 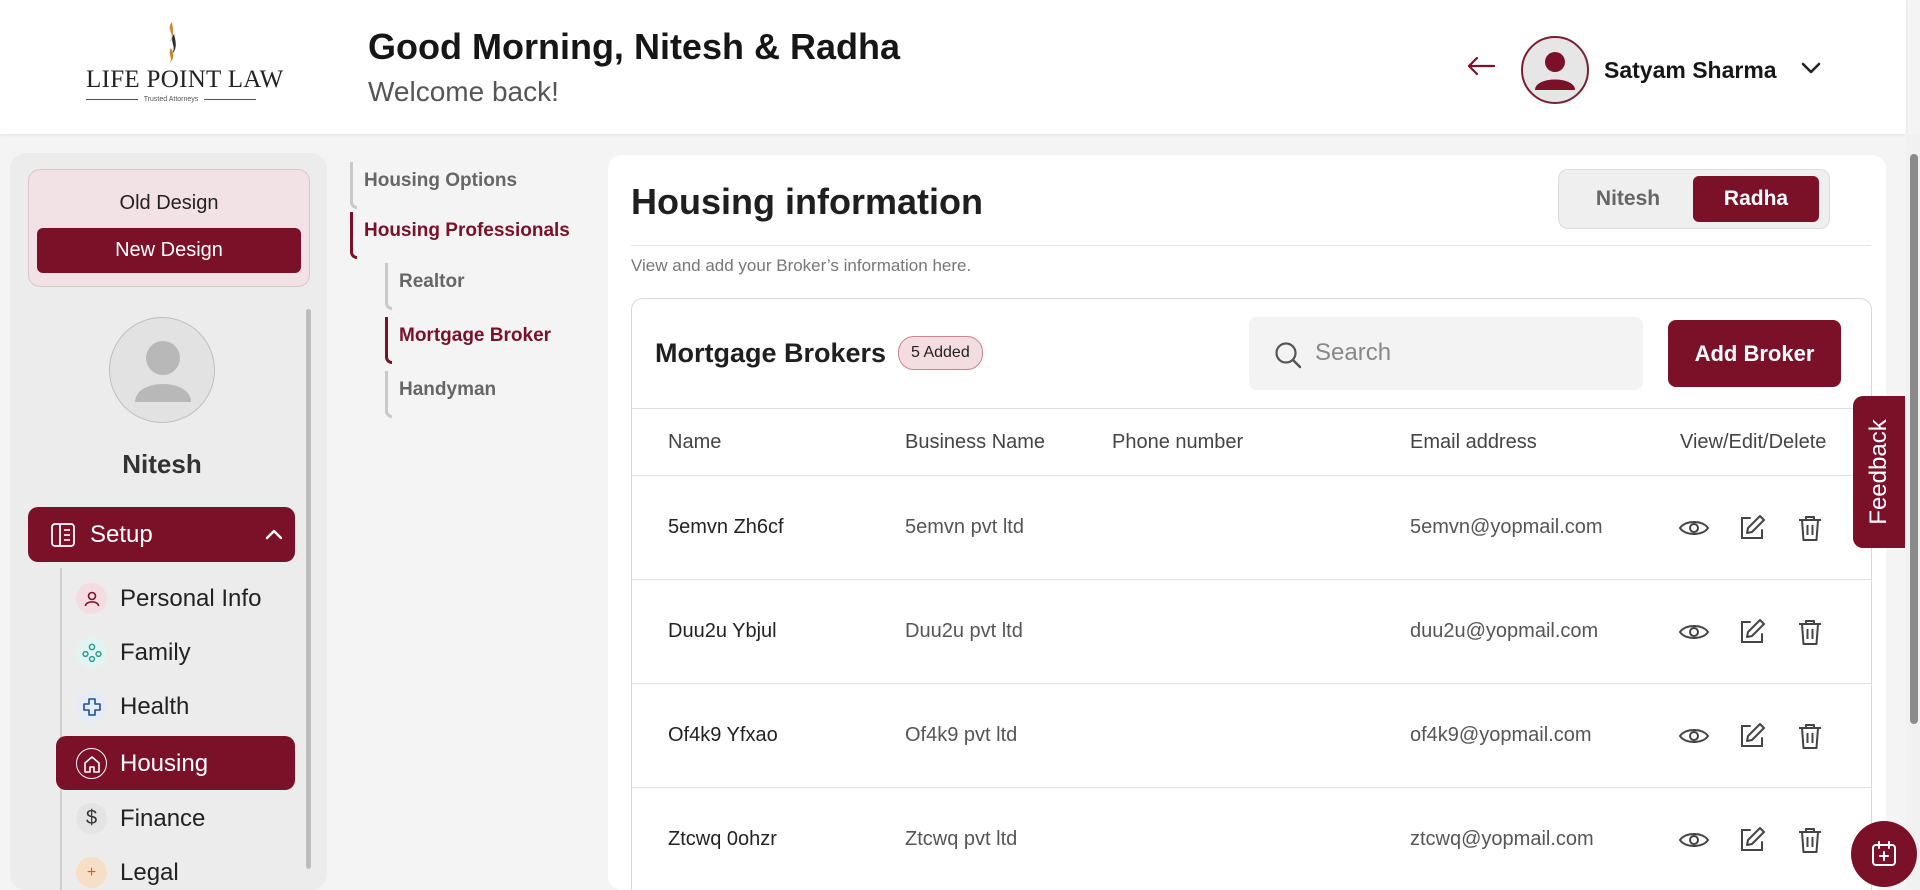 I want to click on person-icon, so click(x=91, y=598).